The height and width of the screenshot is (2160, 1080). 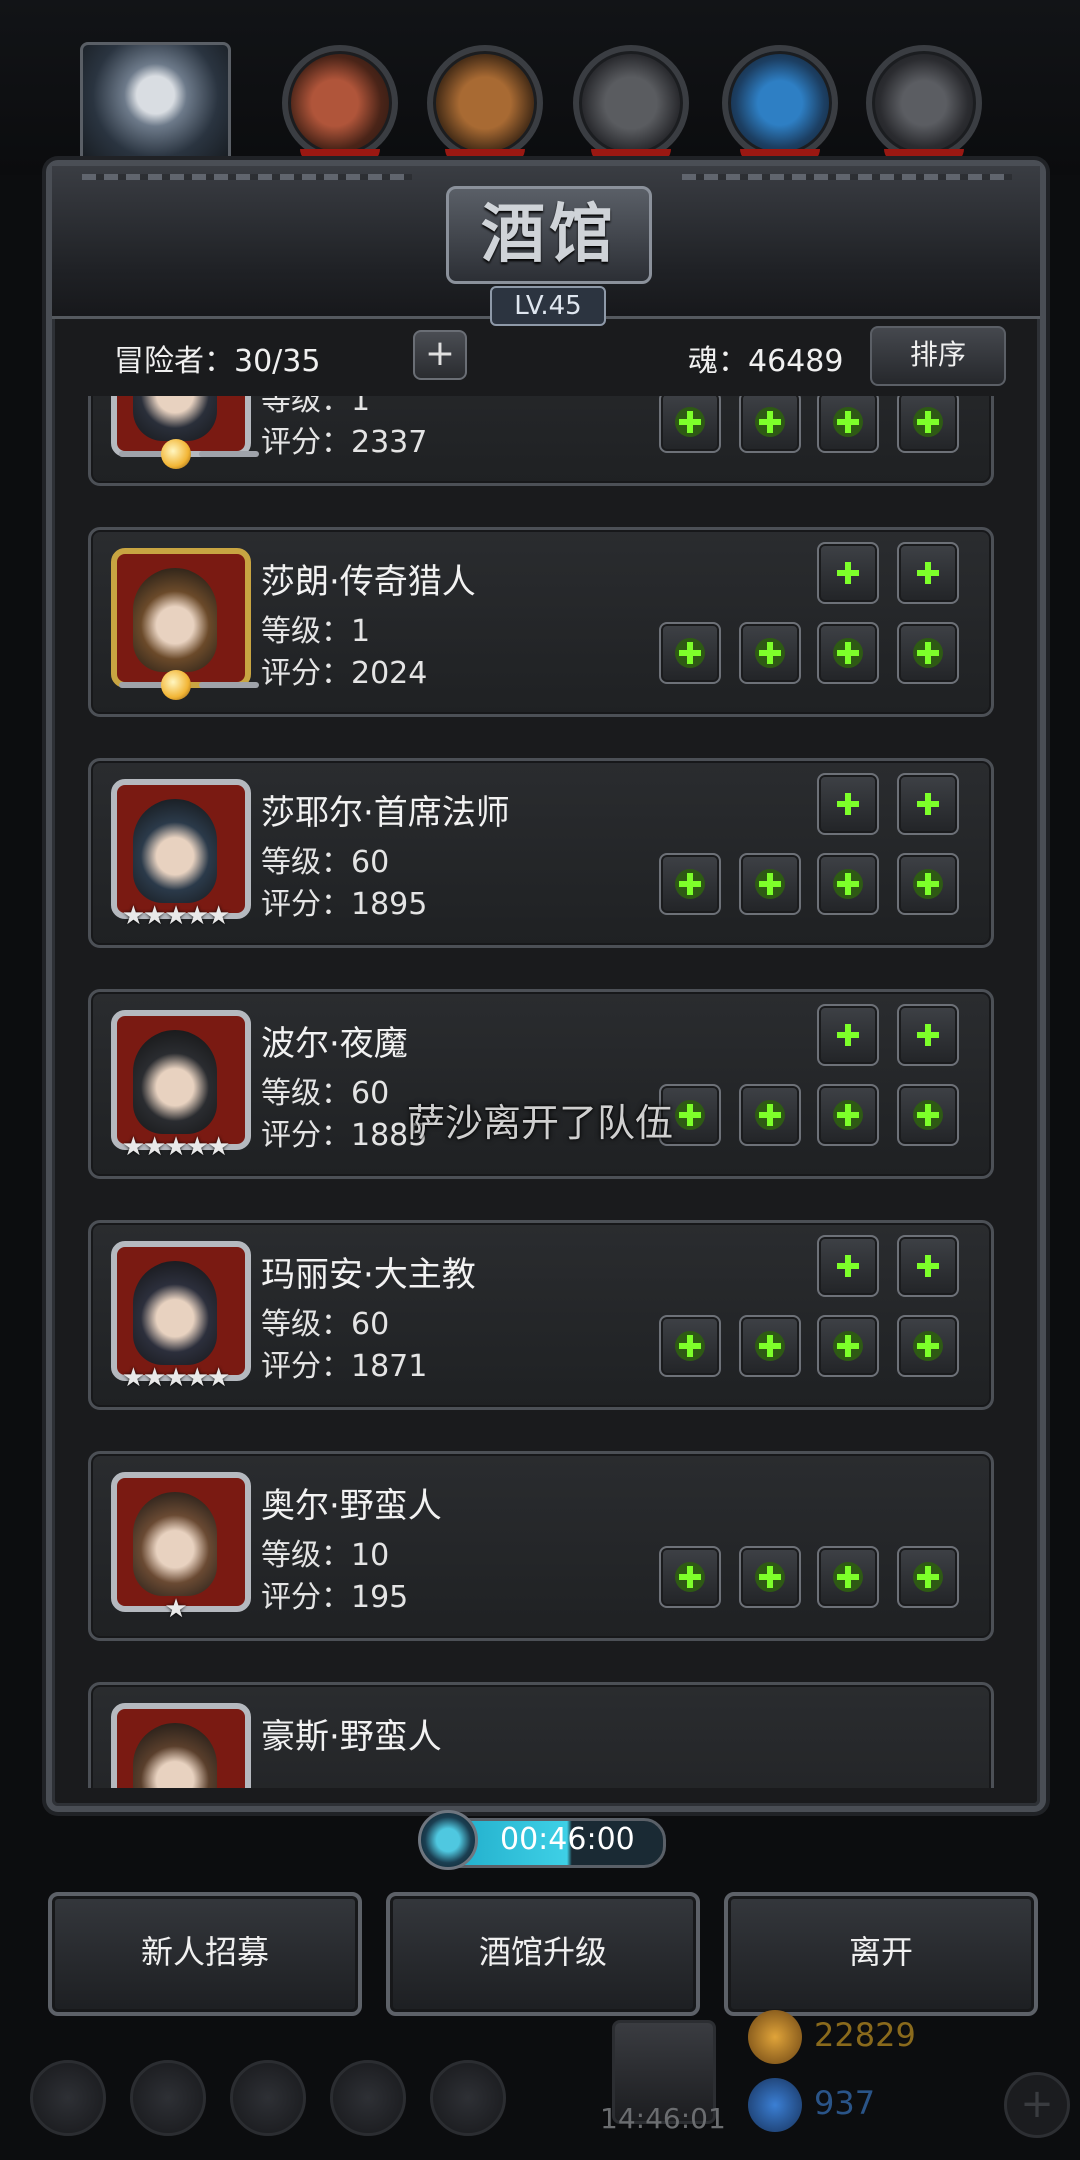 What do you see at coordinates (766, 361) in the screenshot?
I see `soul-count: 魂：46489` at bounding box center [766, 361].